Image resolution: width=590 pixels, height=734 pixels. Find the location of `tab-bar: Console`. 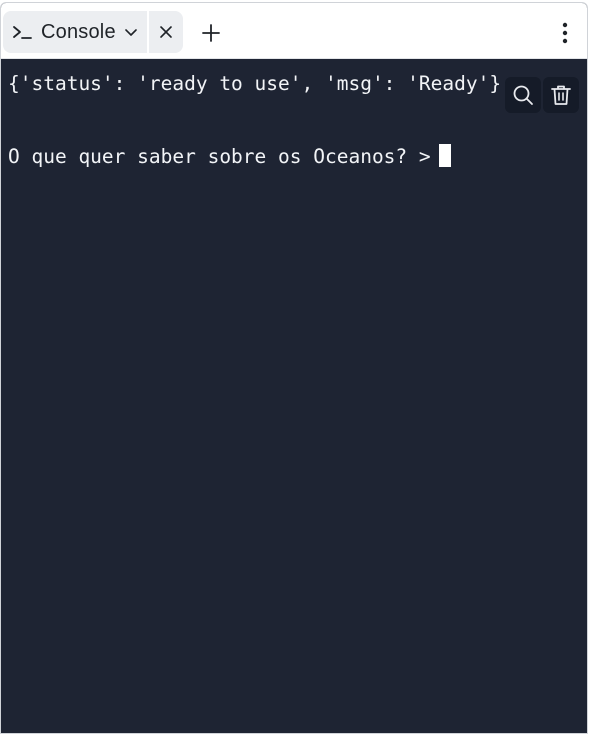

tab-bar: Console is located at coordinates (294, 31).